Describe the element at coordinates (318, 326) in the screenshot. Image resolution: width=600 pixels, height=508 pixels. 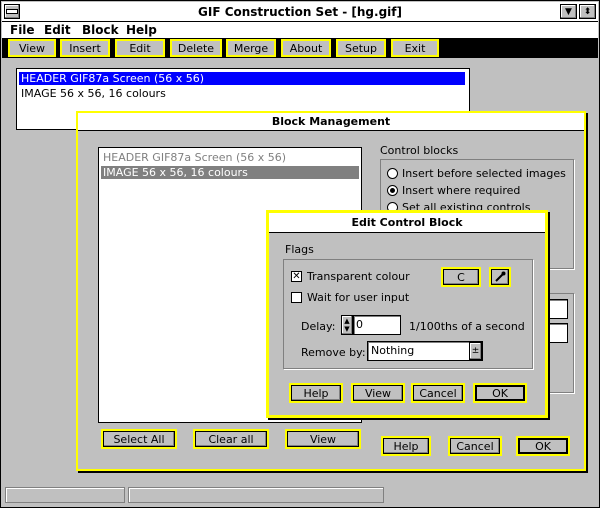
I see `delay-label: Delay:` at that location.